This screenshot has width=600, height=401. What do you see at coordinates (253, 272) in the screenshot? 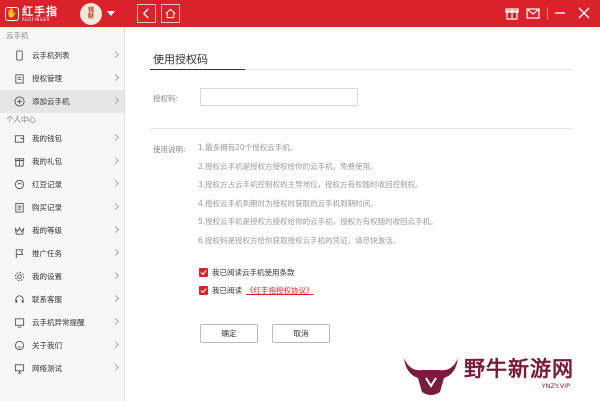
I see `terms-checkbox-label: 我已阅读云手机使用条款` at bounding box center [253, 272].